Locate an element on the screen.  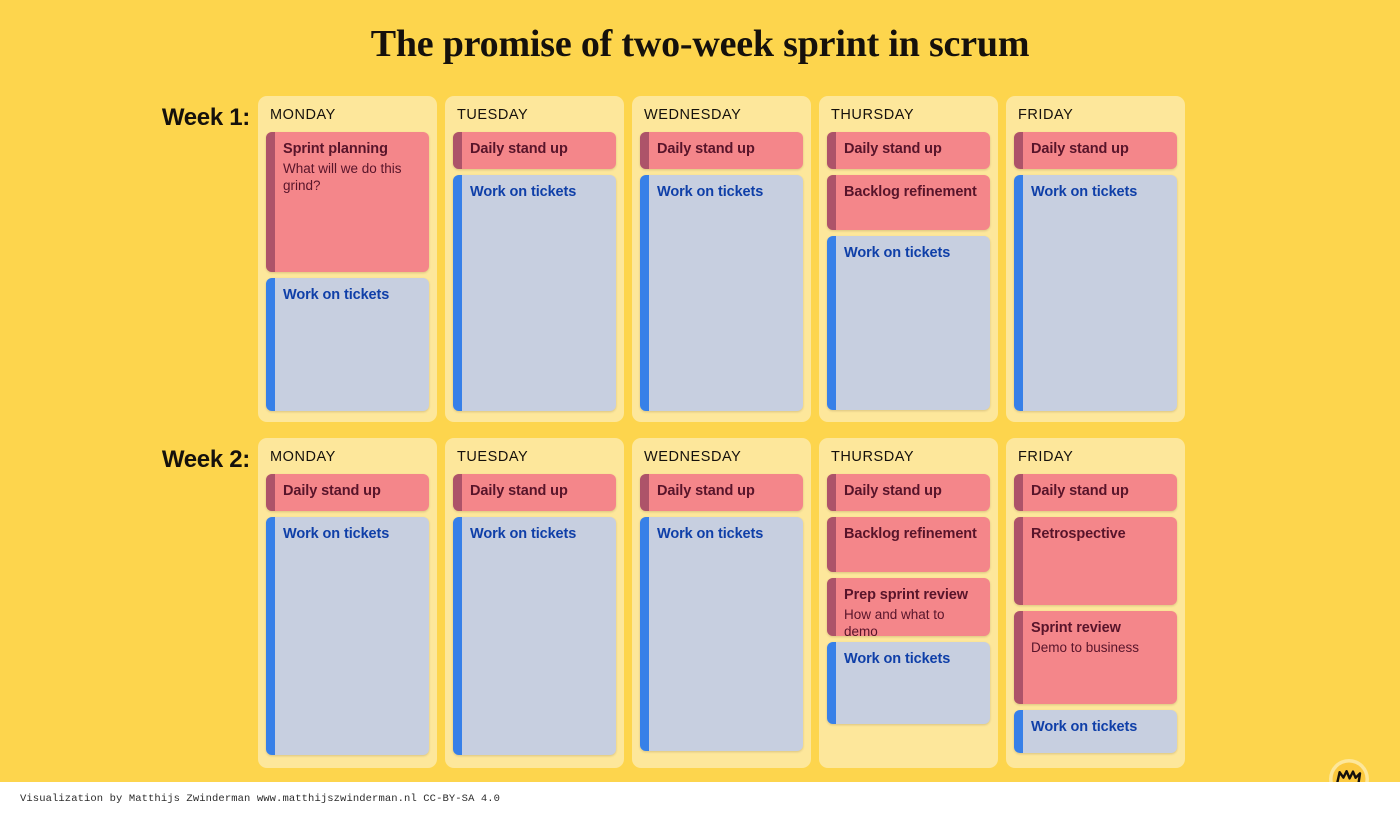
day-name-label: MONDAY is located at coordinates (303, 457).